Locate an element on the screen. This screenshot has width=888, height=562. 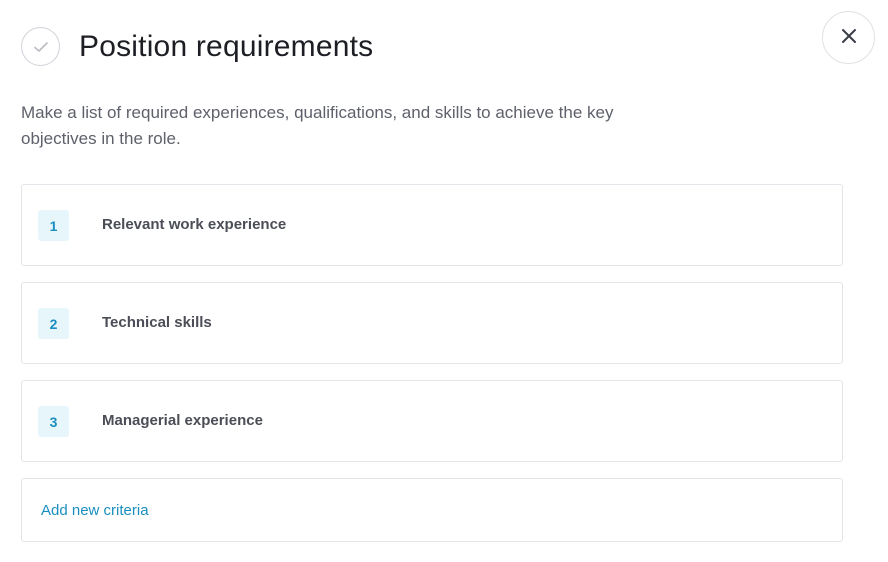
criteria-item: 1 Relevant work experience is located at coordinates (432, 225).